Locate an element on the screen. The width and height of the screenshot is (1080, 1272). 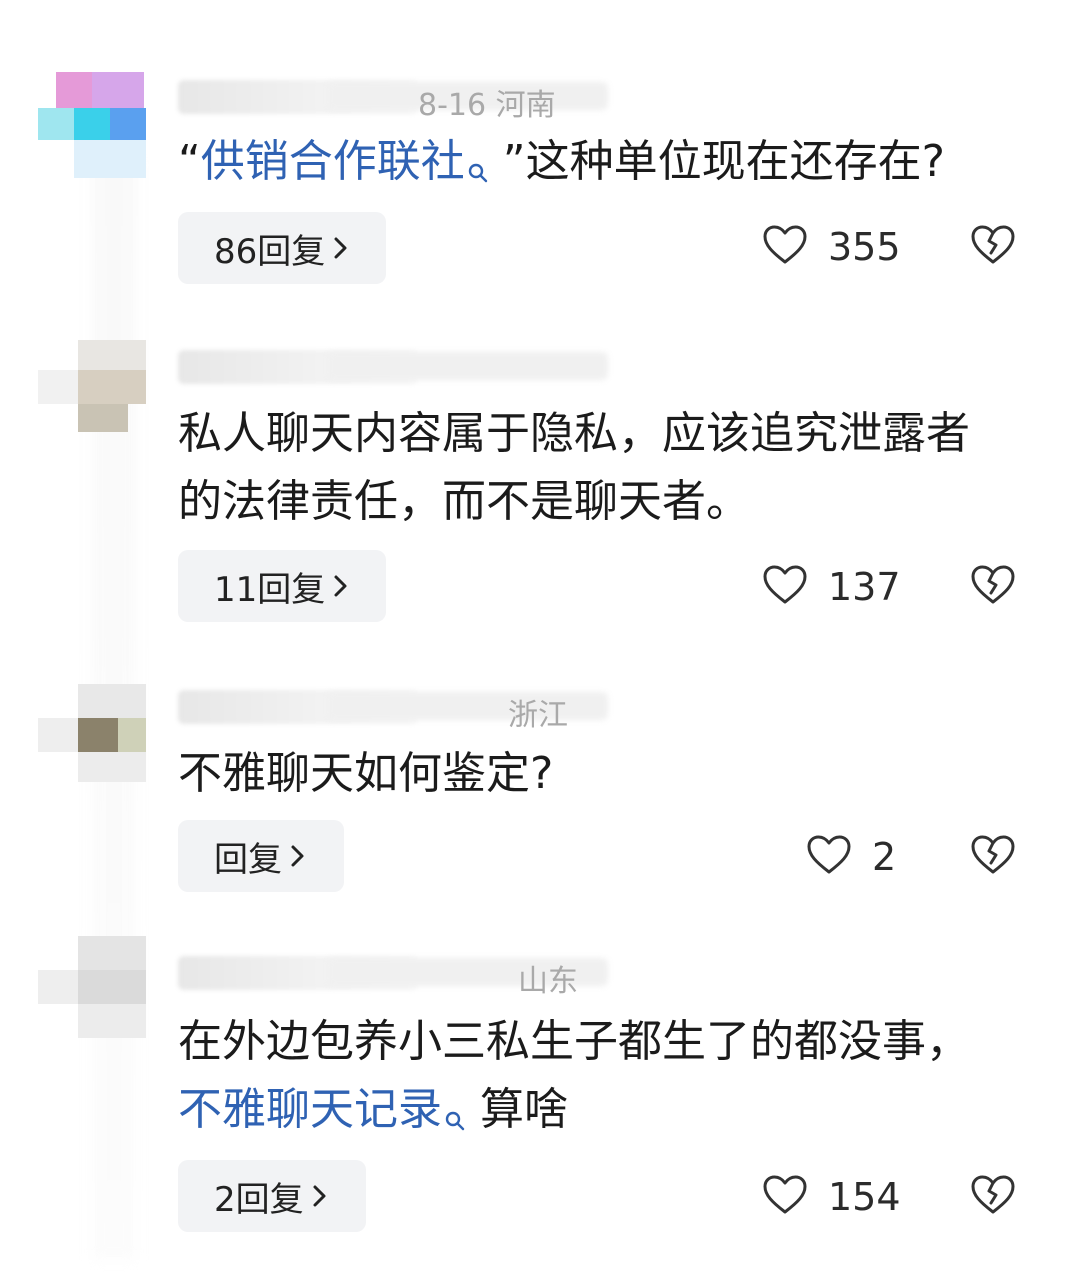
comment-date-location: 8-16 河南 is located at coordinates (487, 105).